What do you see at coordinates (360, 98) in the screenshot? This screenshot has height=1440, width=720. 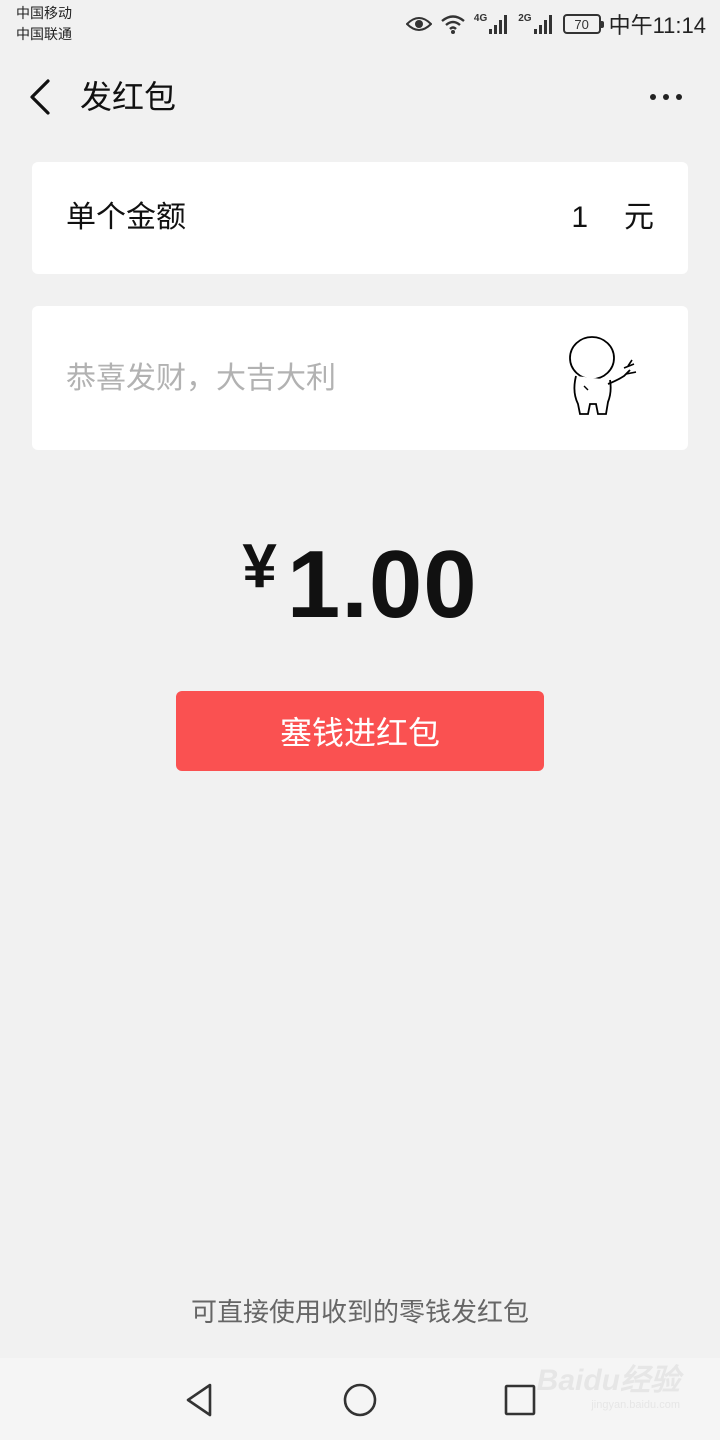 I see `nav-bar: 发红包` at bounding box center [360, 98].